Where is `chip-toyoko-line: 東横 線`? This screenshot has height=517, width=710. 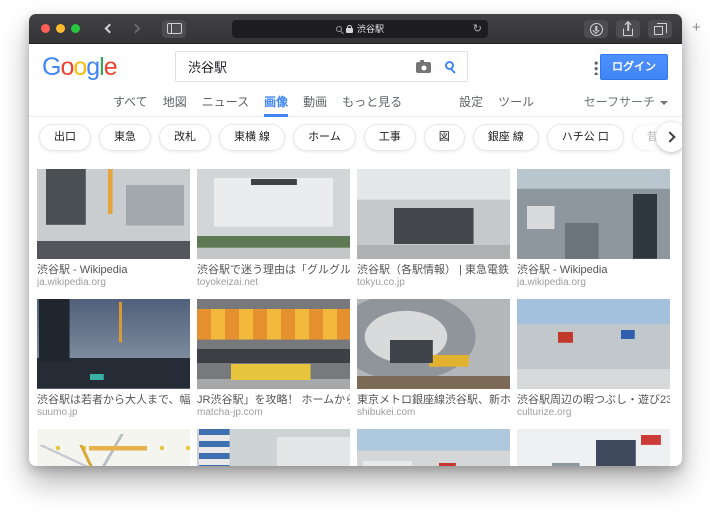 chip-toyoko-line: 東横 線 is located at coordinates (252, 137).